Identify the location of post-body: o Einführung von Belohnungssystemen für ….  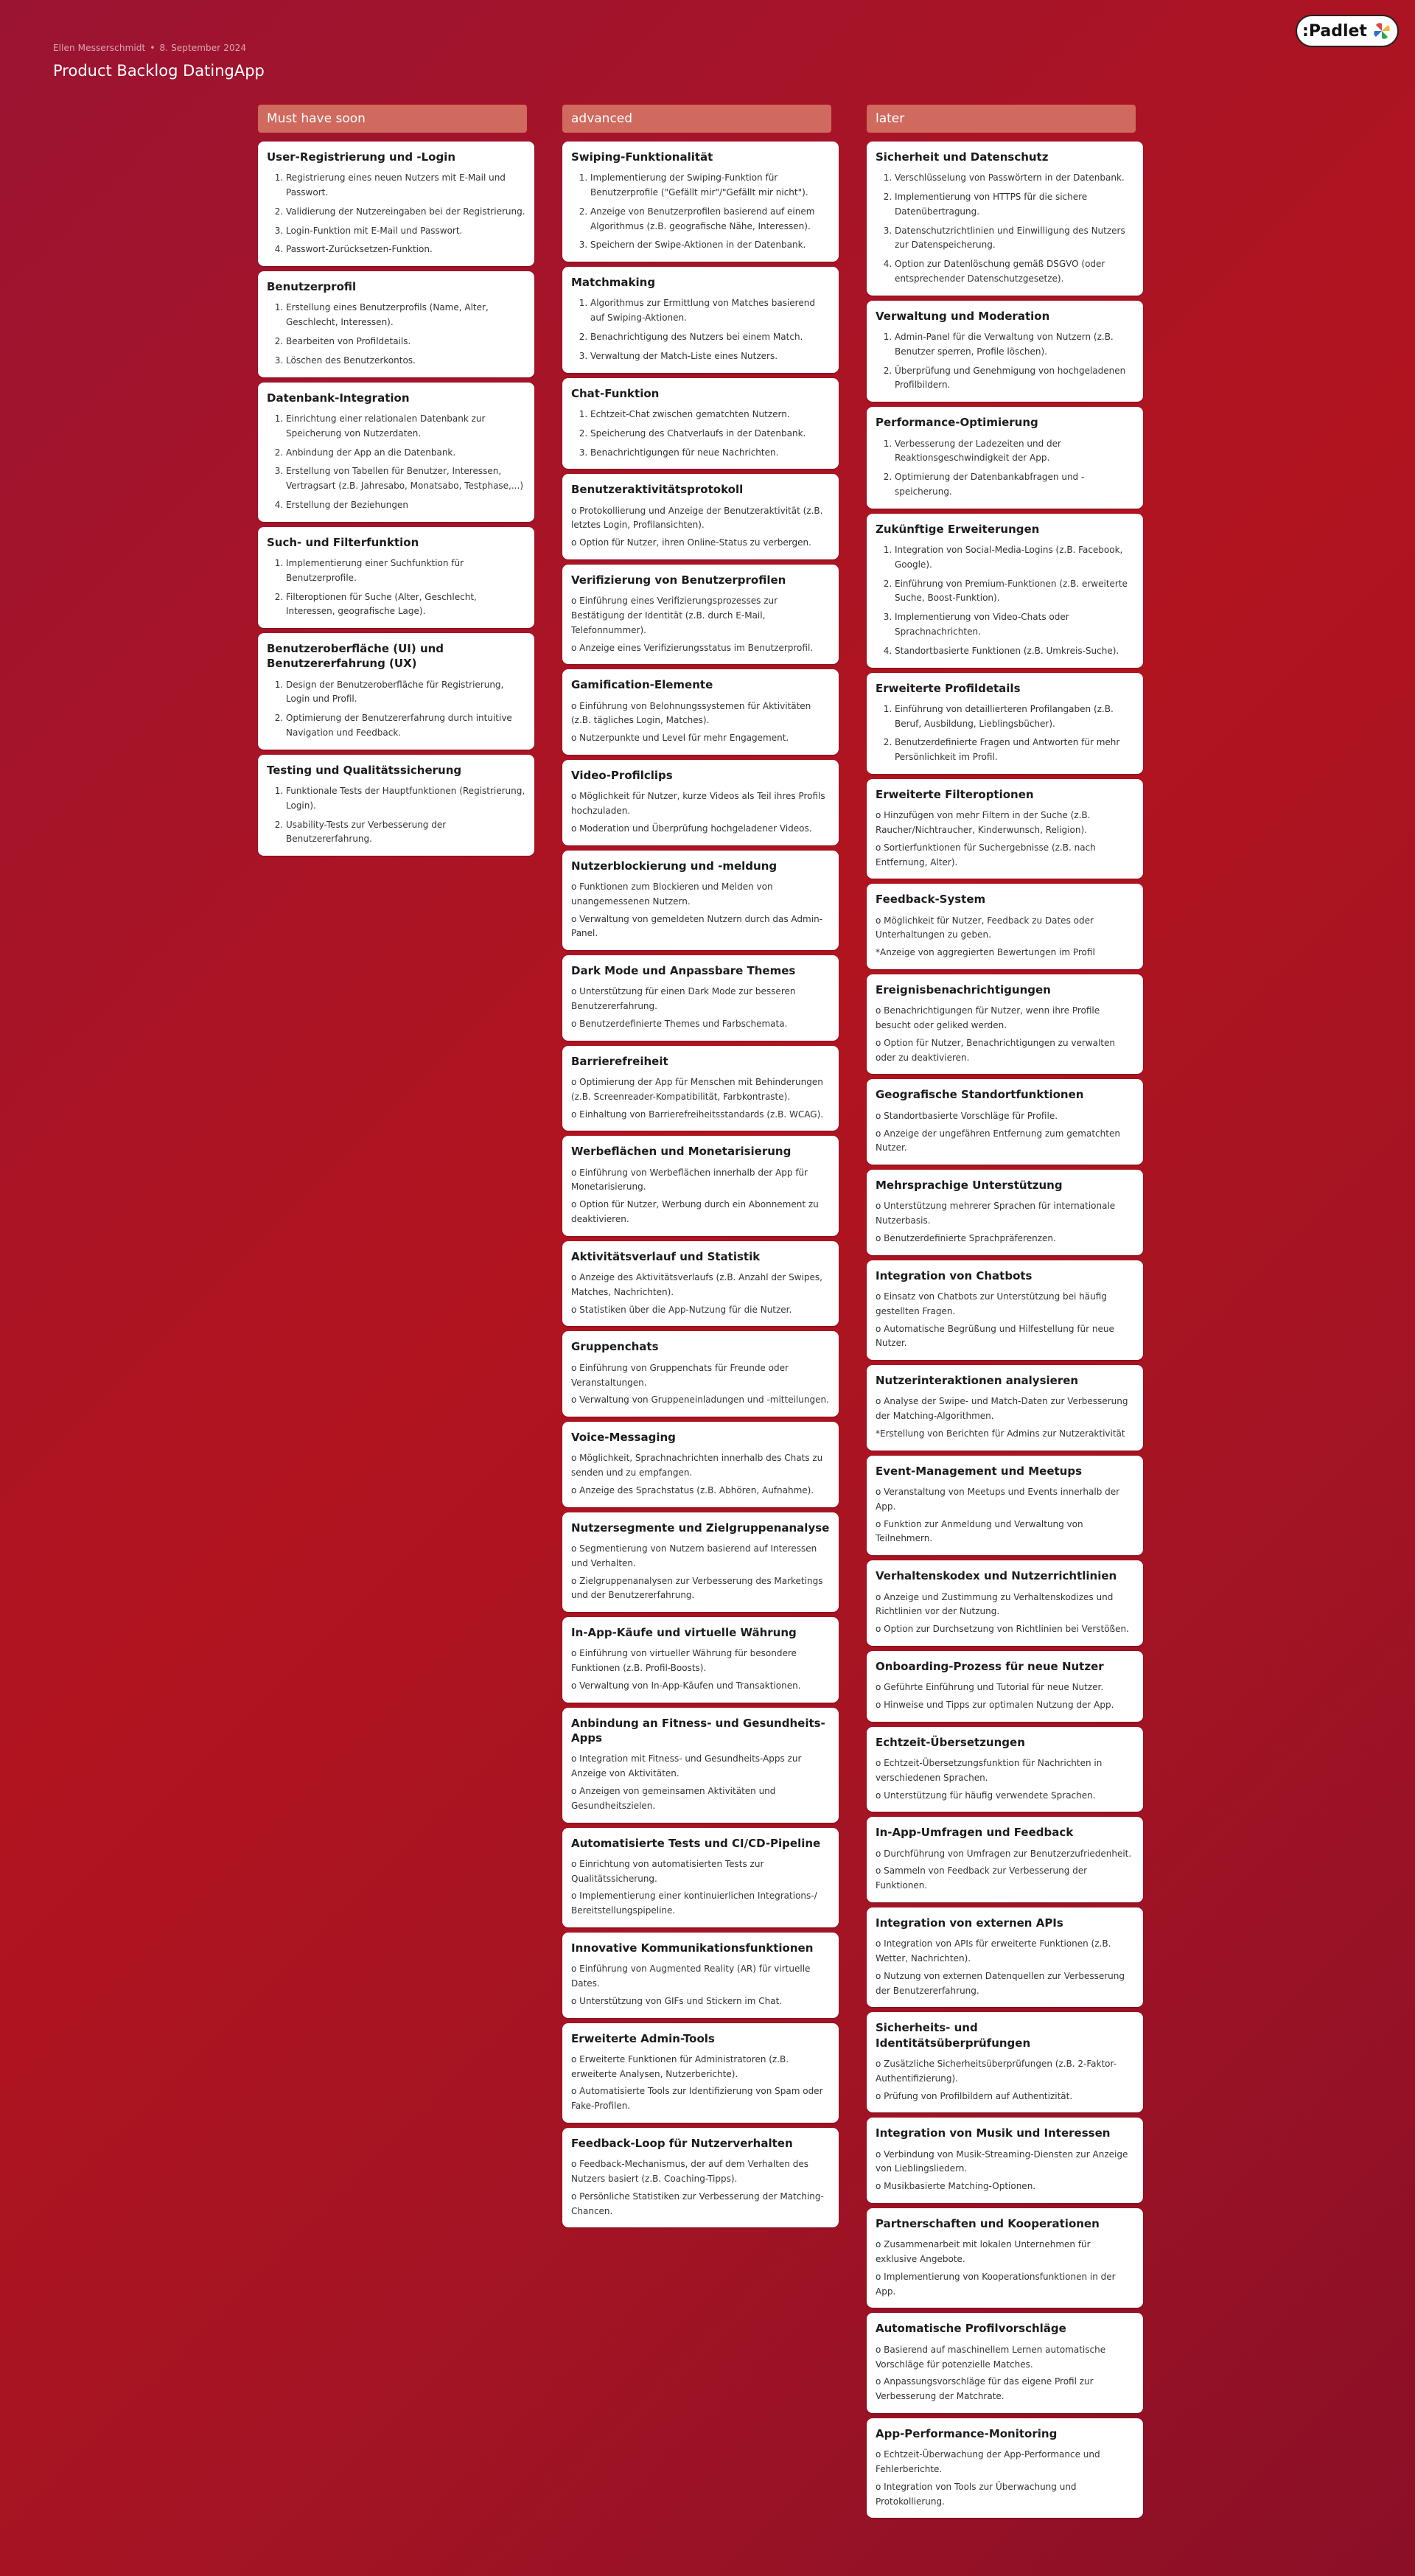
(700, 722).